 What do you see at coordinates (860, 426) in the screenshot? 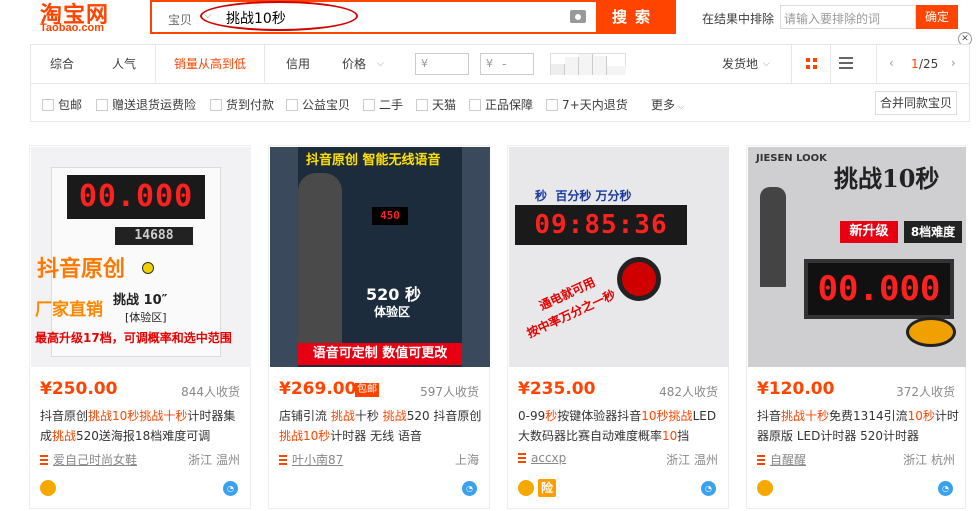
I see `product-title: 抖音挑战十秒免费1314引流10秒计时器原版 LED计时器 520计时器` at bounding box center [860, 426].